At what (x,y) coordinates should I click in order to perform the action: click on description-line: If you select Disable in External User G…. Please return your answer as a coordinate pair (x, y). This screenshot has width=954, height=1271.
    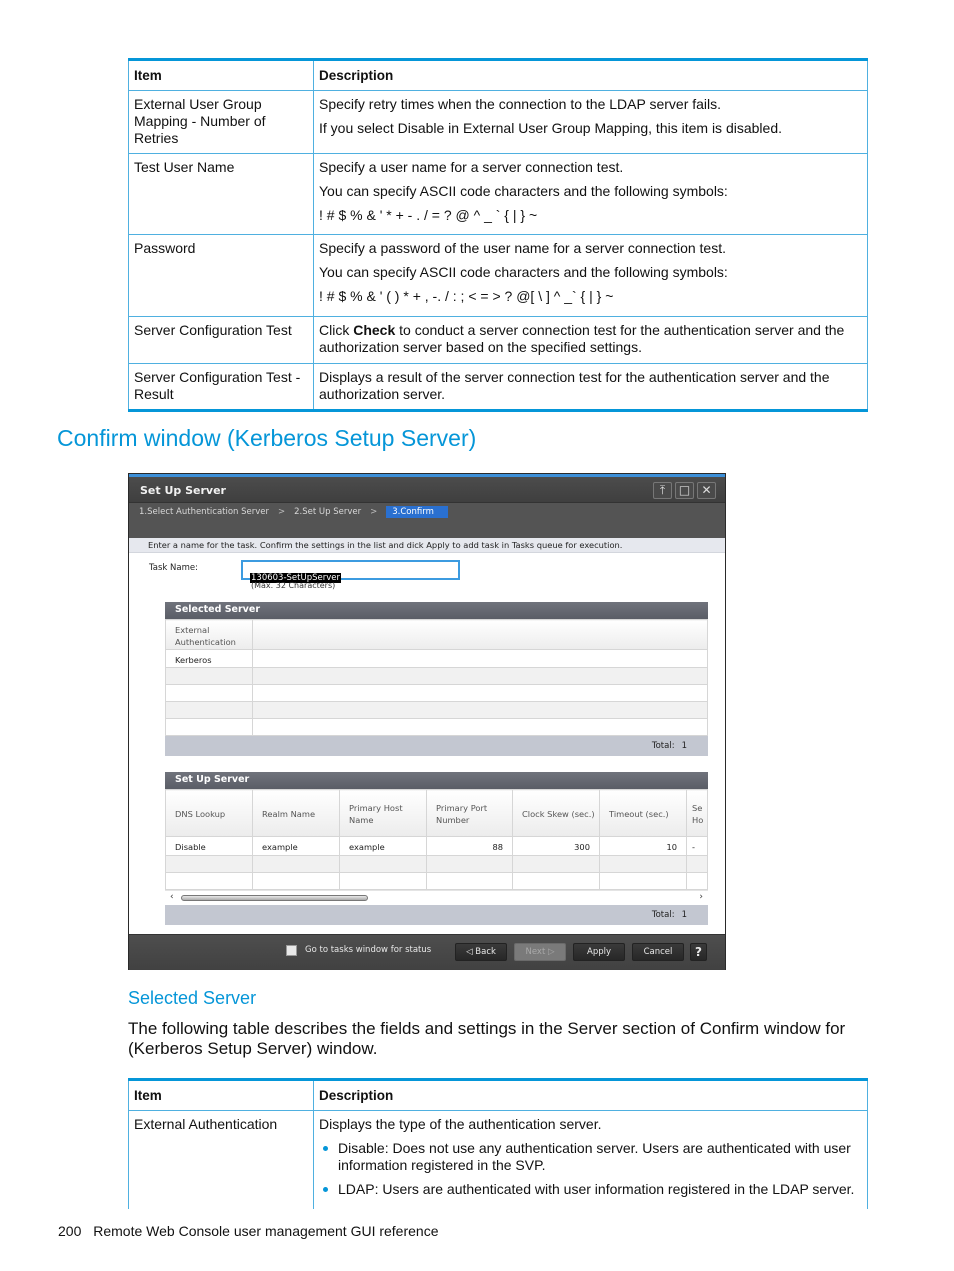
    Looking at the image, I should click on (550, 128).